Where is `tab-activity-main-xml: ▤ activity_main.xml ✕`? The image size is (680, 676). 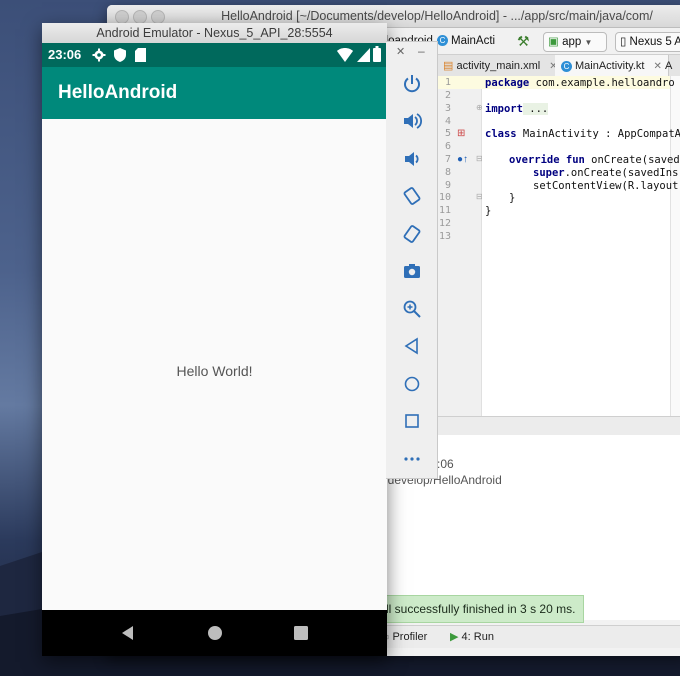
tab-activity-main-xml: ▤ activity_main.xml ✕ is located at coordinates (501, 66).